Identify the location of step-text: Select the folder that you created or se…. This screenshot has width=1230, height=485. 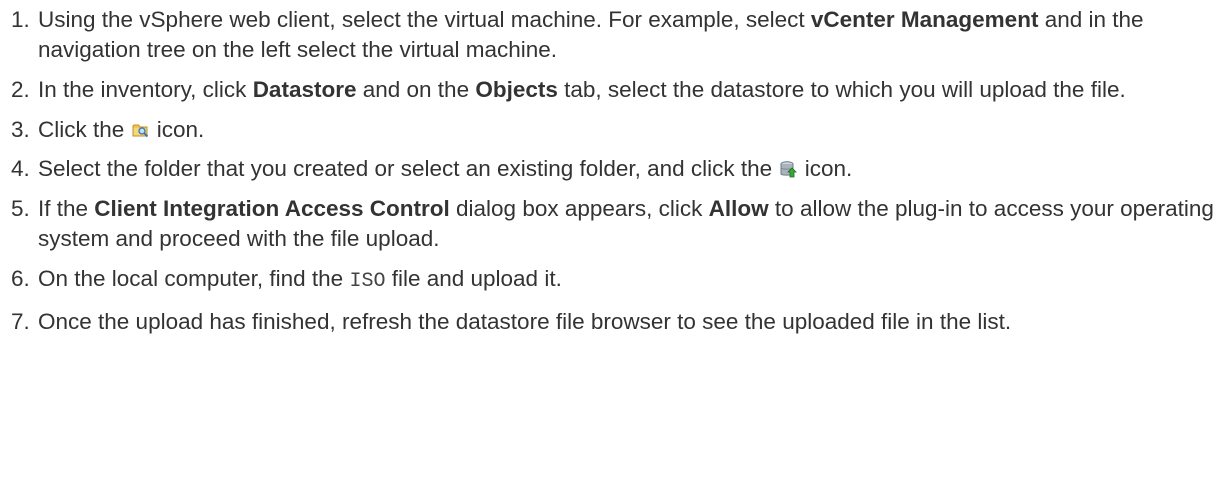
(408, 168).